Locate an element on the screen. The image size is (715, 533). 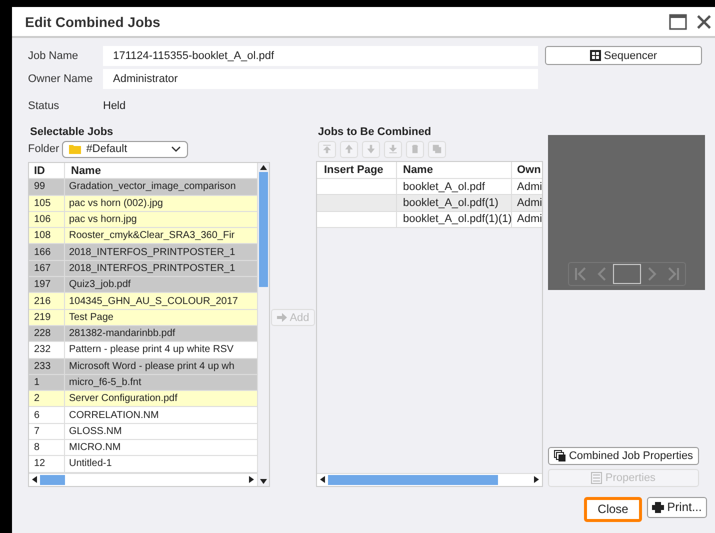
status-value: Held is located at coordinates (114, 106).